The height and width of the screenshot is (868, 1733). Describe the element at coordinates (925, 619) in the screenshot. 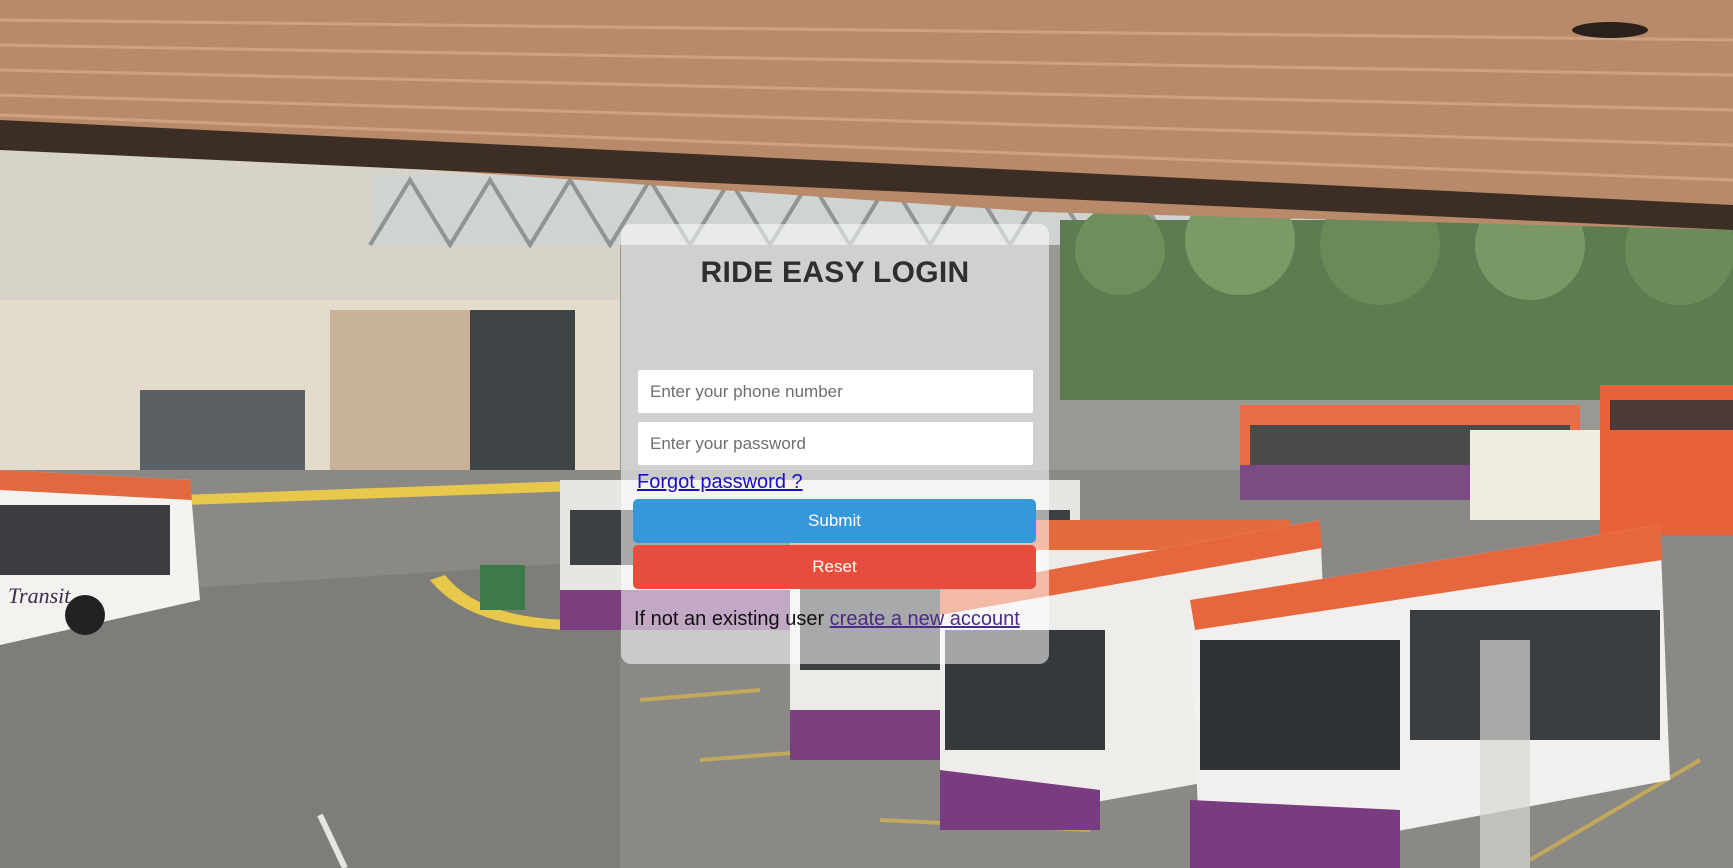

I see `create-account-link: create a new account` at that location.